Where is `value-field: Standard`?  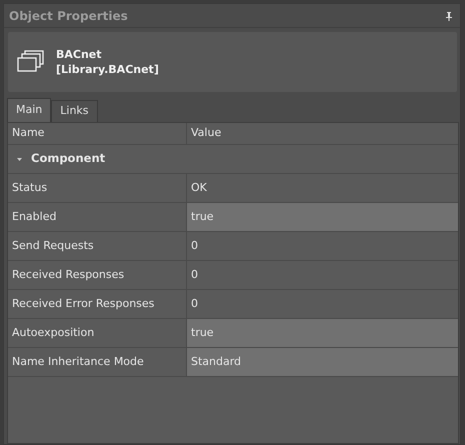
value-field: Standard is located at coordinates (322, 362).